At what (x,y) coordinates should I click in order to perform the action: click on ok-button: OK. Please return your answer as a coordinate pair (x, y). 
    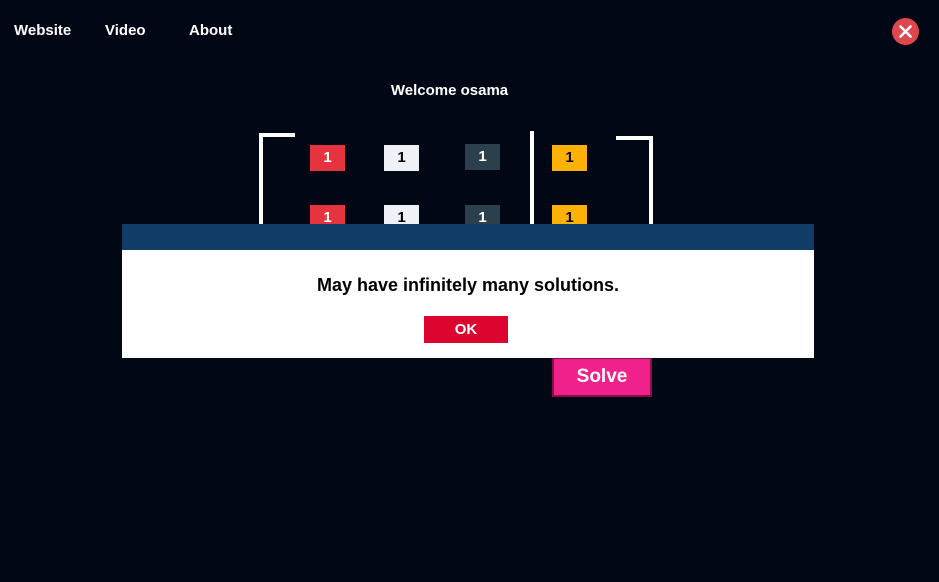
    Looking at the image, I should click on (466, 329).